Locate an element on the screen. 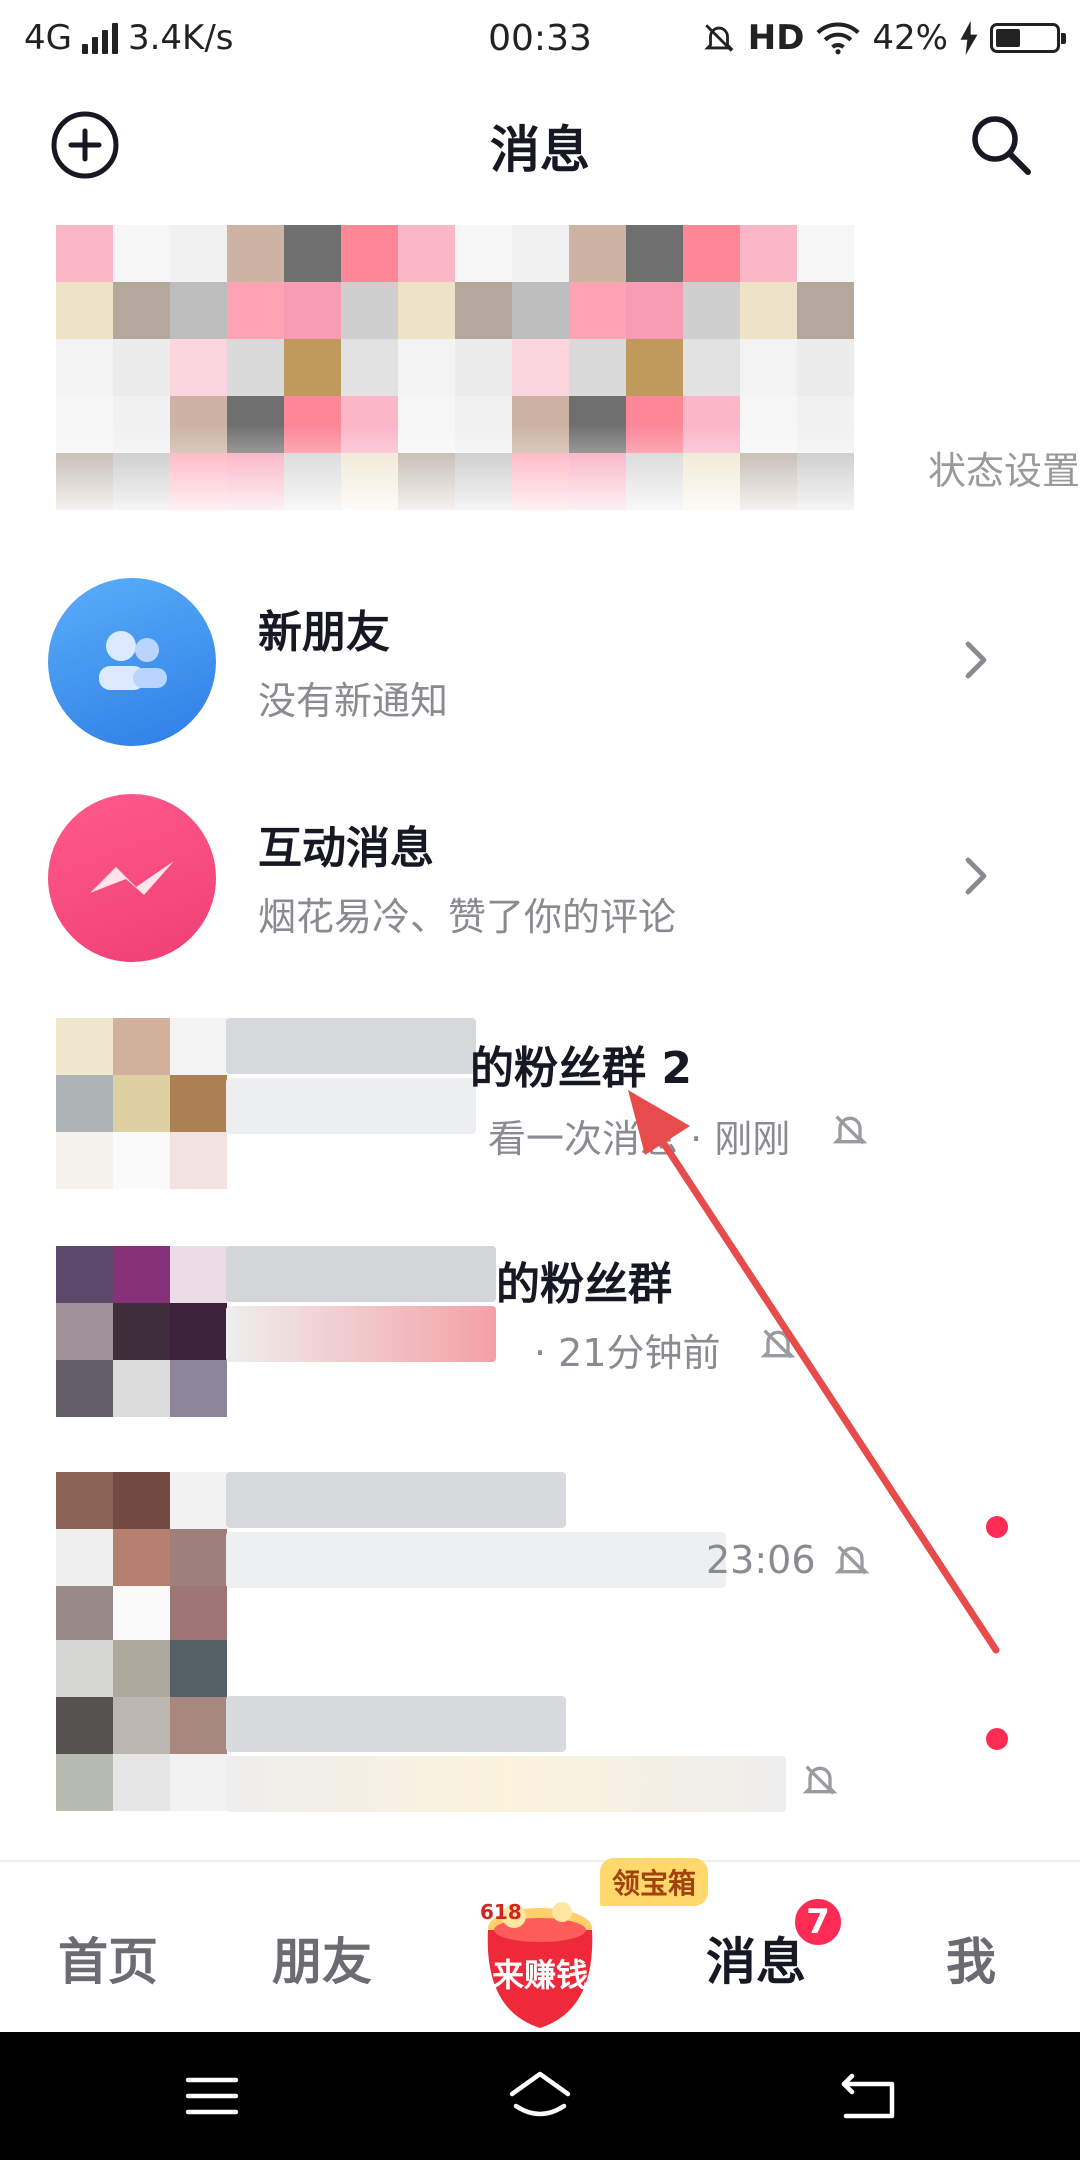 The height and width of the screenshot is (2160, 1080). list-item-fan-group-2: 的粉丝群 2 看一次消息 · 刚刚 is located at coordinates (540, 1110).